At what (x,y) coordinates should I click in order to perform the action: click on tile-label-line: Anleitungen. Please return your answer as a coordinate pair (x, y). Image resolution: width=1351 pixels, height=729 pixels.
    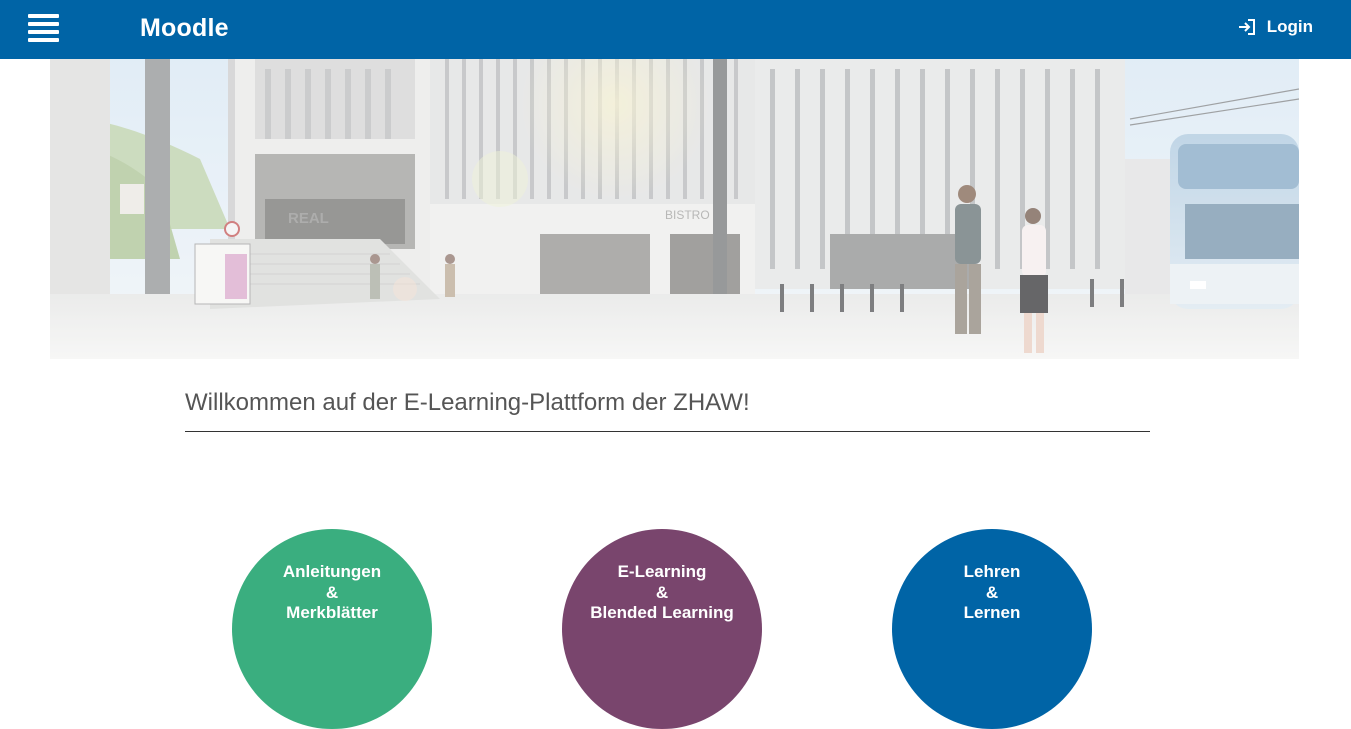
    Looking at the image, I should click on (332, 571).